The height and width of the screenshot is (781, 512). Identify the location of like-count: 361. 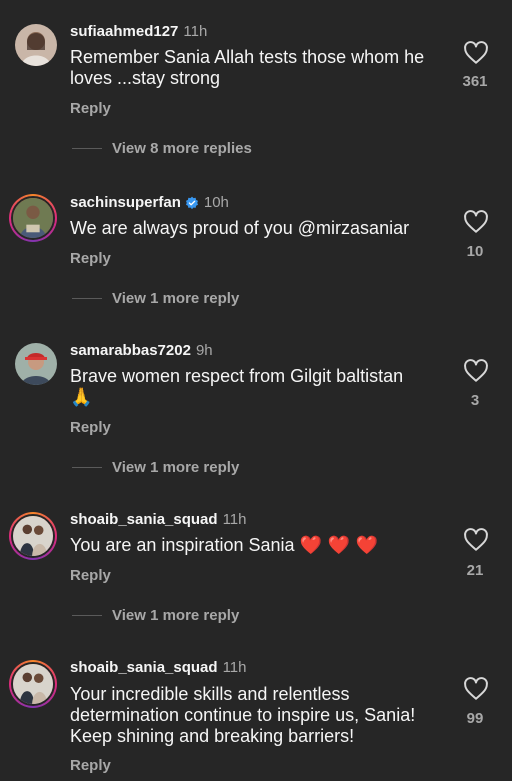
(475, 81).